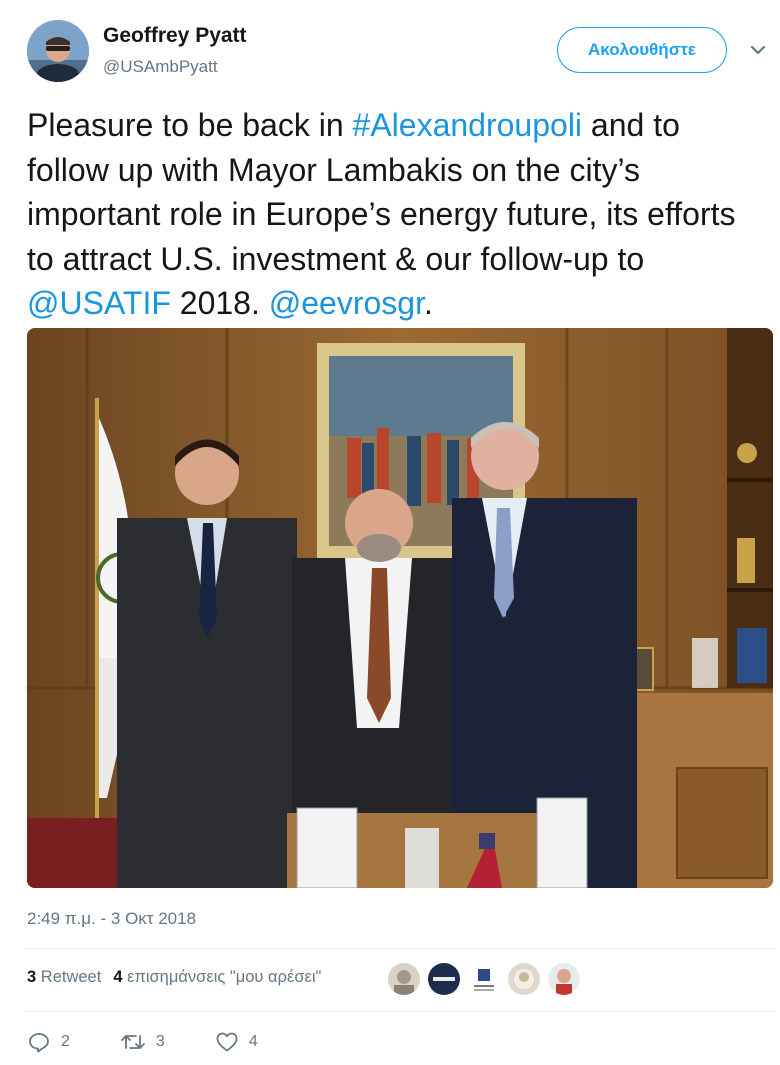 The image size is (780, 1065). I want to click on reply-count: 2, so click(65, 1041).